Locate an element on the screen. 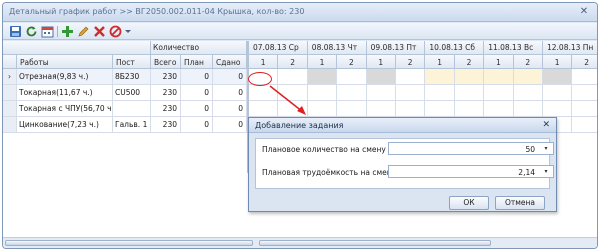  planned-quantity-field: 50 ▾ is located at coordinates (471, 148).